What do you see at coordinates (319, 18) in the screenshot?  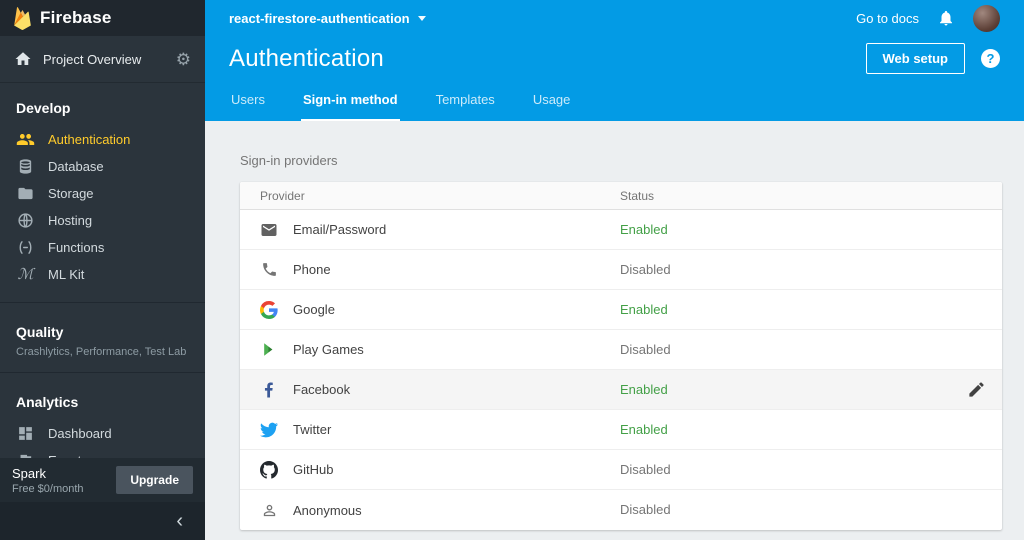 I see `project-name: react-firestore-authentication` at bounding box center [319, 18].